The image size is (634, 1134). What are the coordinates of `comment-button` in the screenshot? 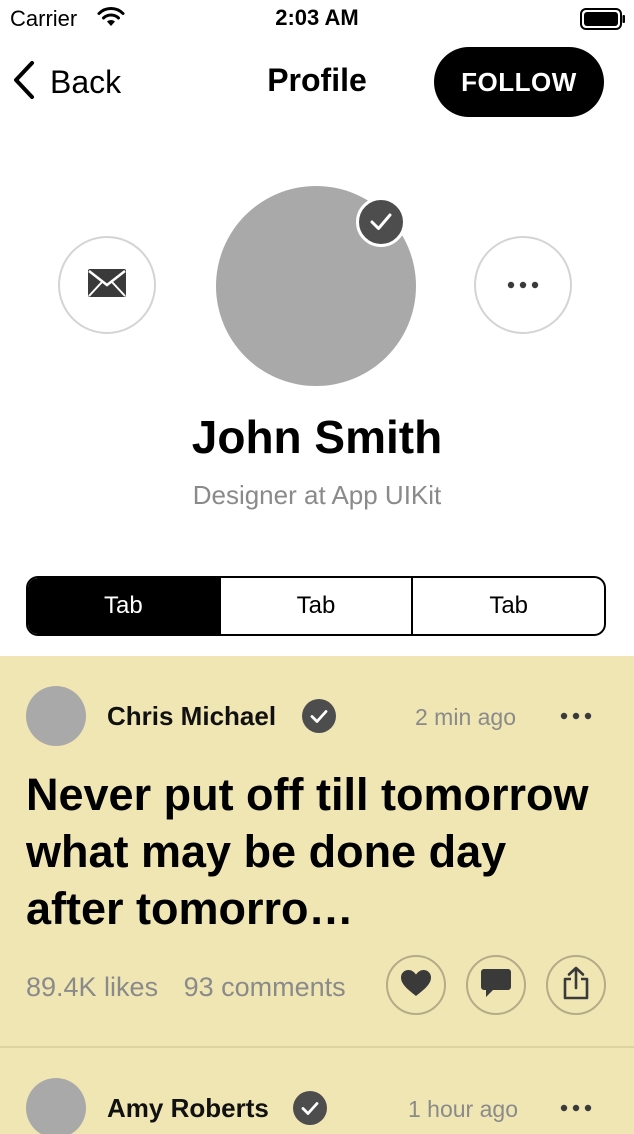 It's located at (496, 985).